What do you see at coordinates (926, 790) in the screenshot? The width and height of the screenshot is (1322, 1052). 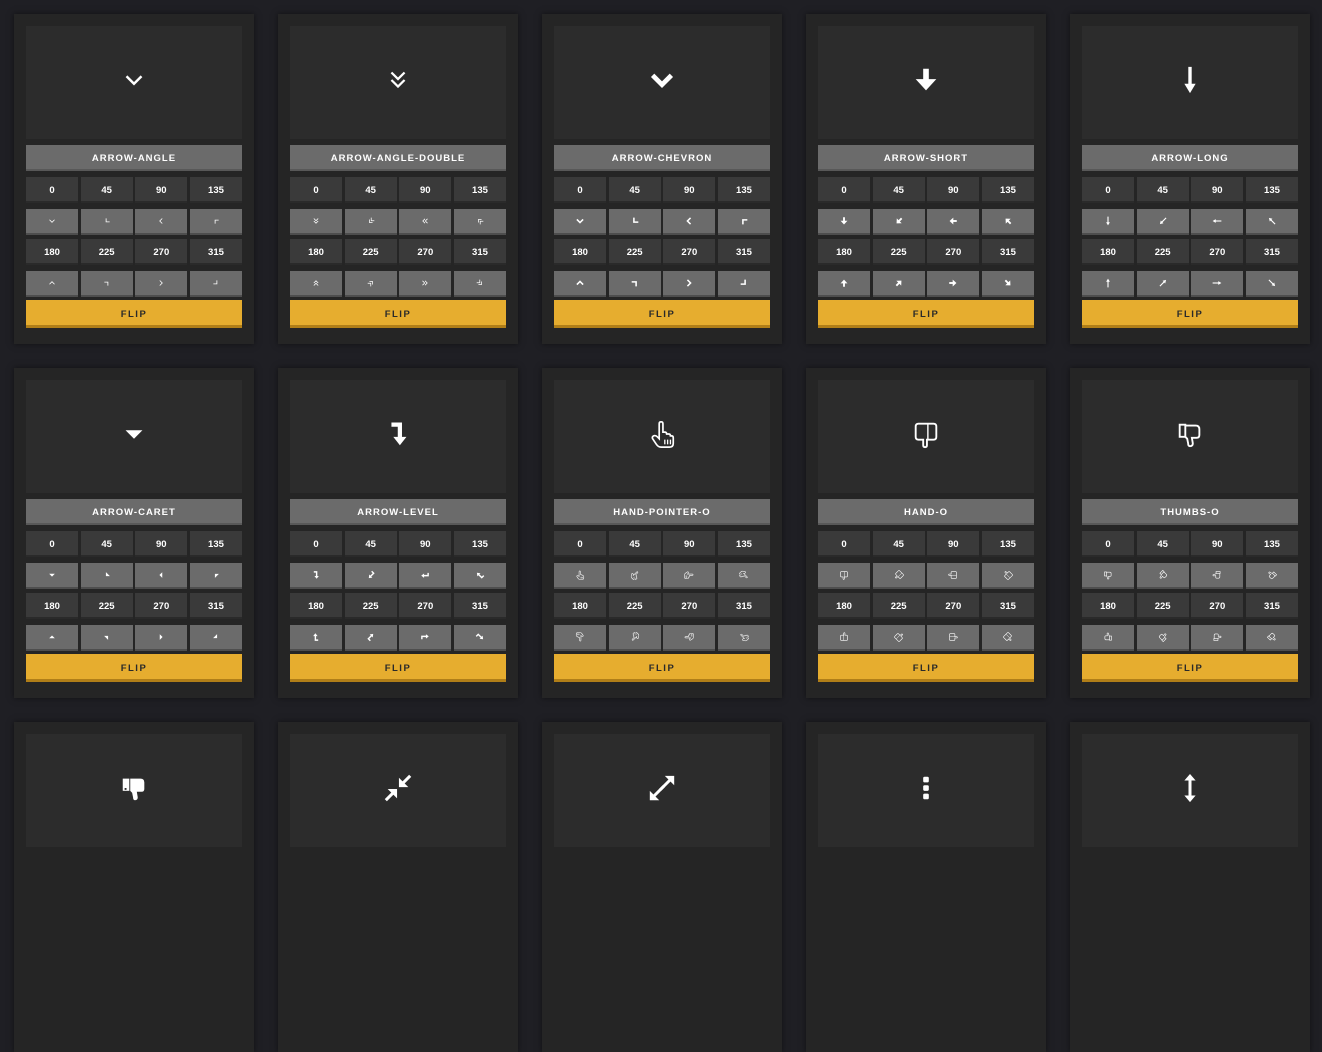 I see `ellipsis-v-icon` at bounding box center [926, 790].